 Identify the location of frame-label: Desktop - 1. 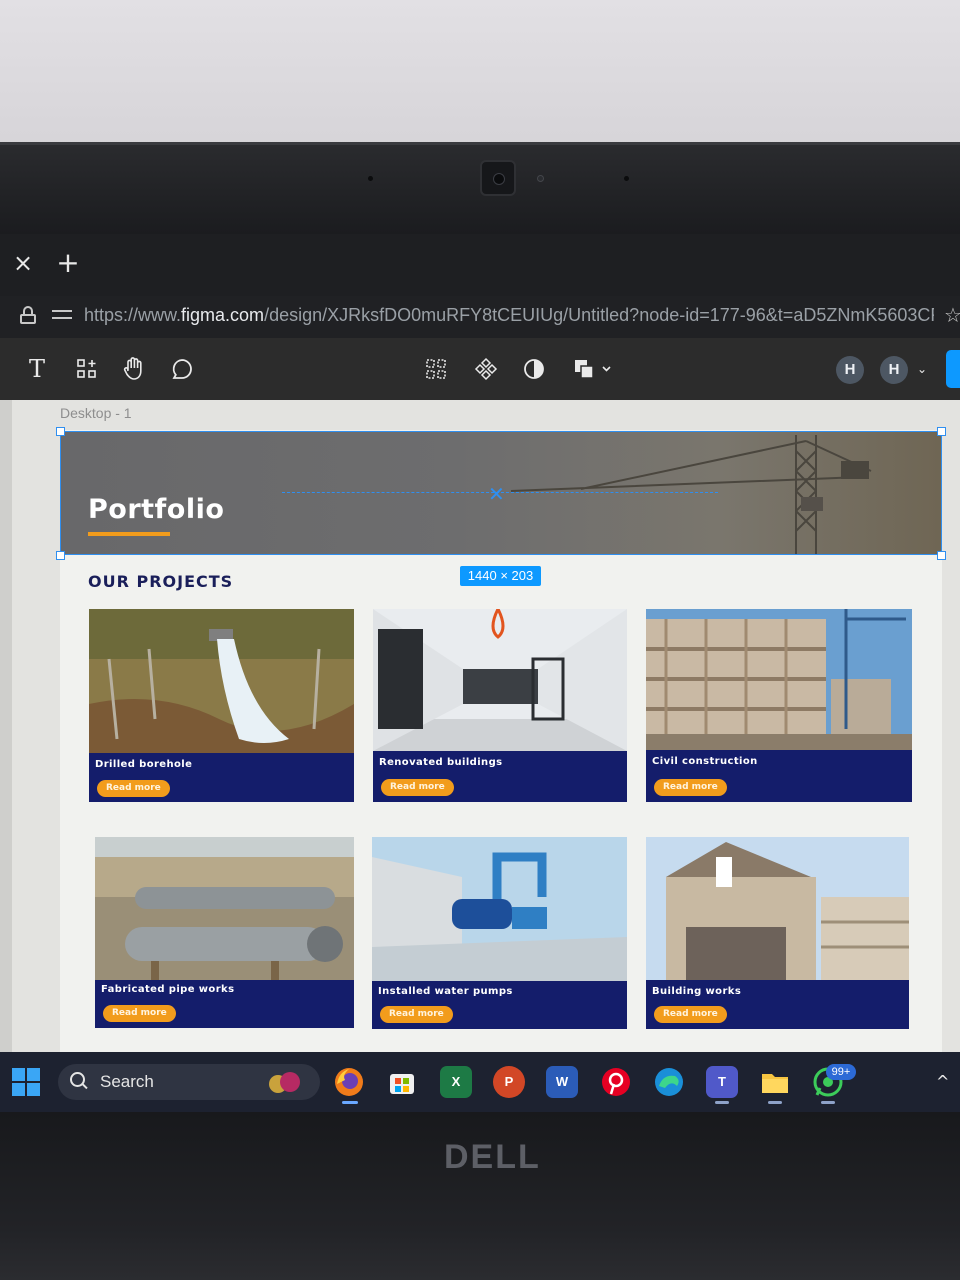
(96, 413).